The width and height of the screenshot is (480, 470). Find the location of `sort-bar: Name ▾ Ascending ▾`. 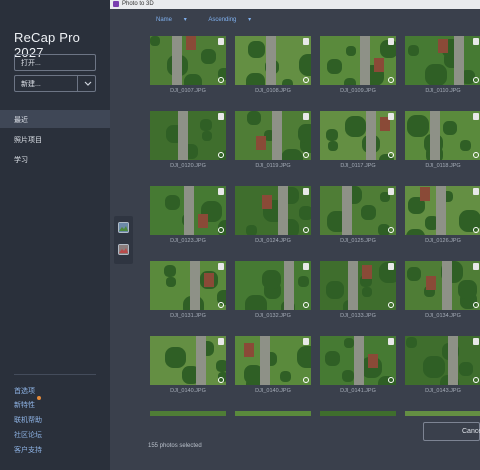

sort-bar: Name ▾ Ascending ▾ is located at coordinates (213, 19).